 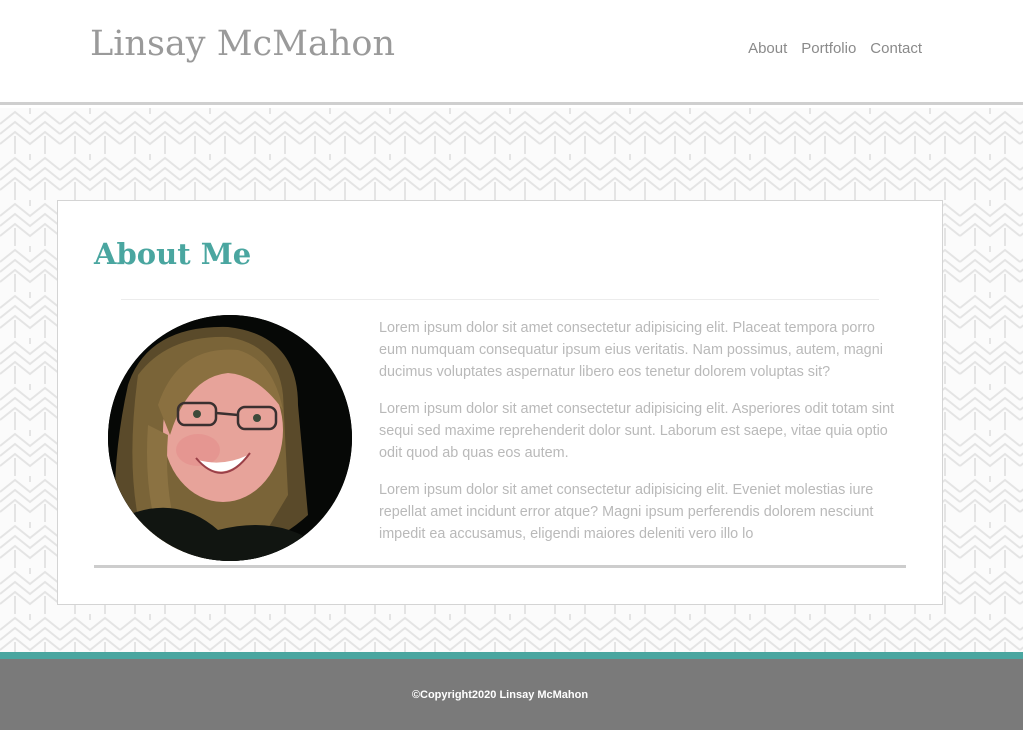 I want to click on main-nav: About Portfolio Contact, so click(x=835, y=48).